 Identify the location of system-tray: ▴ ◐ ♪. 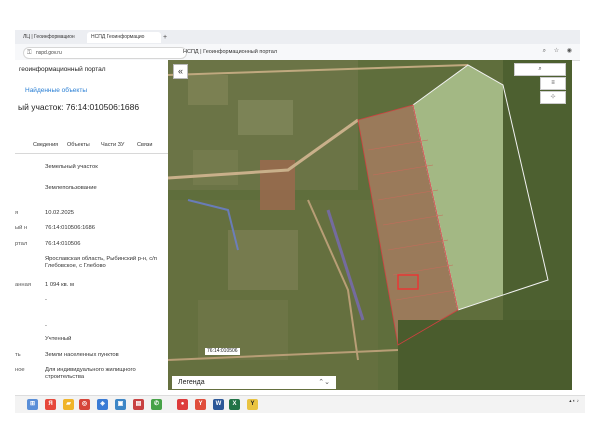
(574, 400).